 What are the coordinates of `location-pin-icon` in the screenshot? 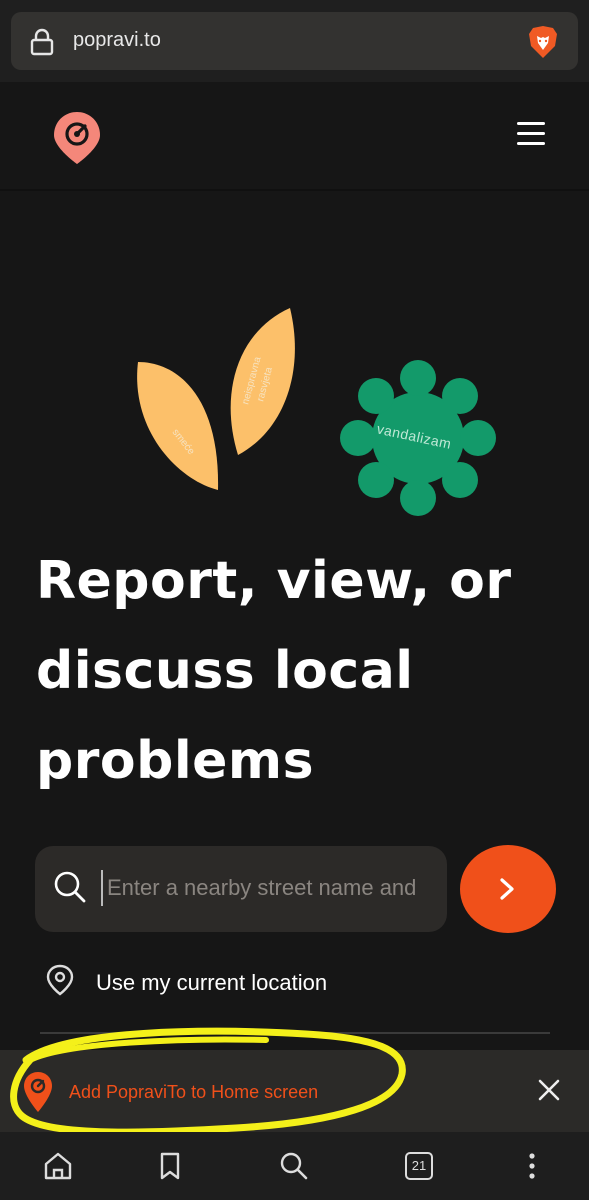 It's located at (60, 980).